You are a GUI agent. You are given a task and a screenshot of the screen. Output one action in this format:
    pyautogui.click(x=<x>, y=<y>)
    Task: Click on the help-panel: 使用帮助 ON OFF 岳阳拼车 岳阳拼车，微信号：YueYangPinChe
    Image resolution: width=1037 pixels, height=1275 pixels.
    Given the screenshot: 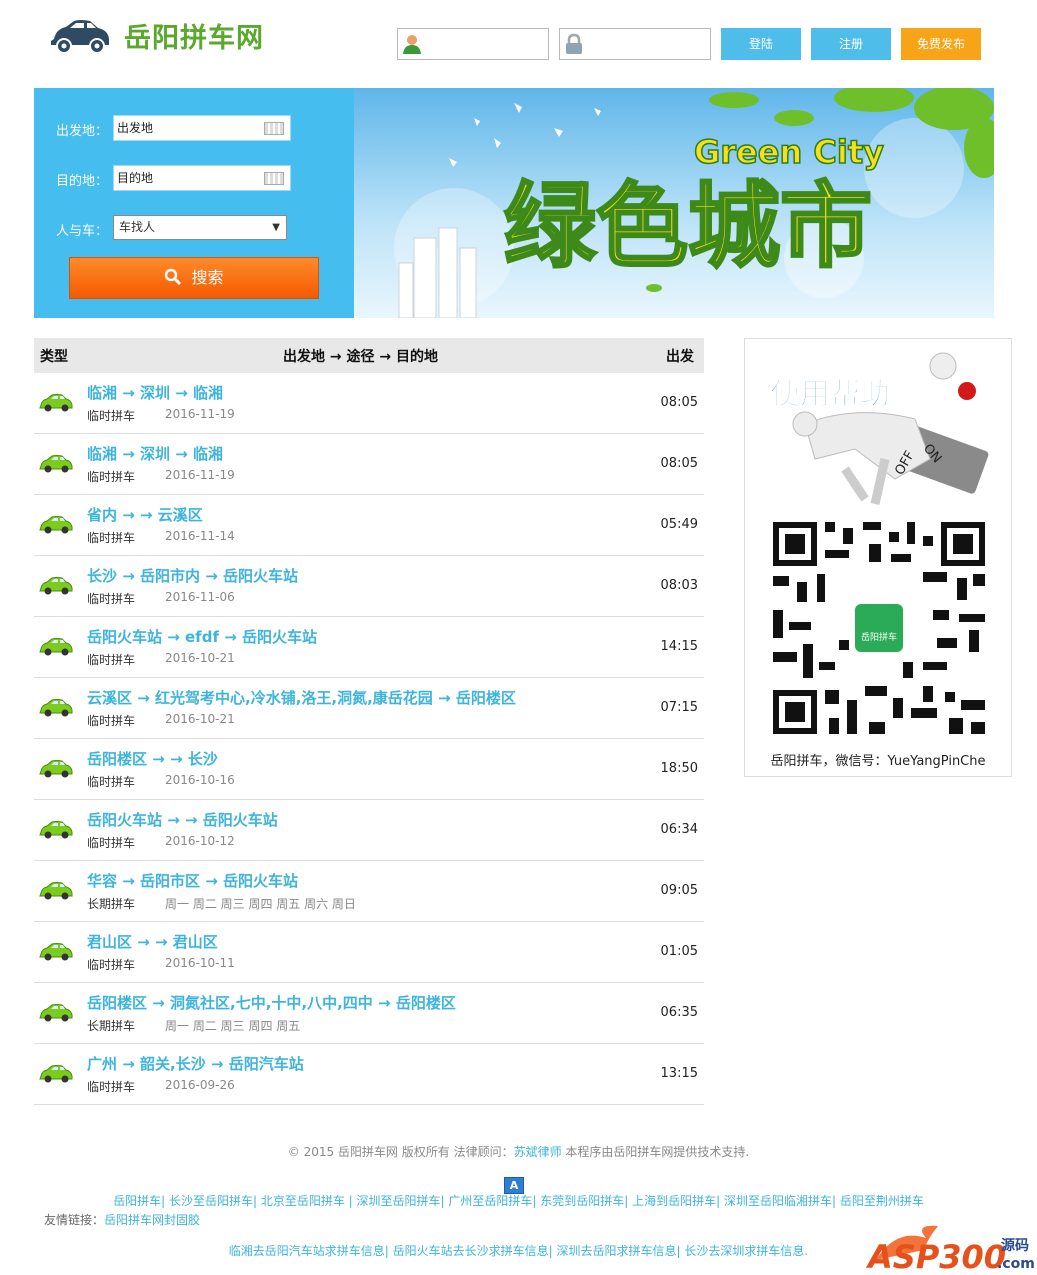 What is the action you would take?
    pyautogui.click(x=878, y=557)
    